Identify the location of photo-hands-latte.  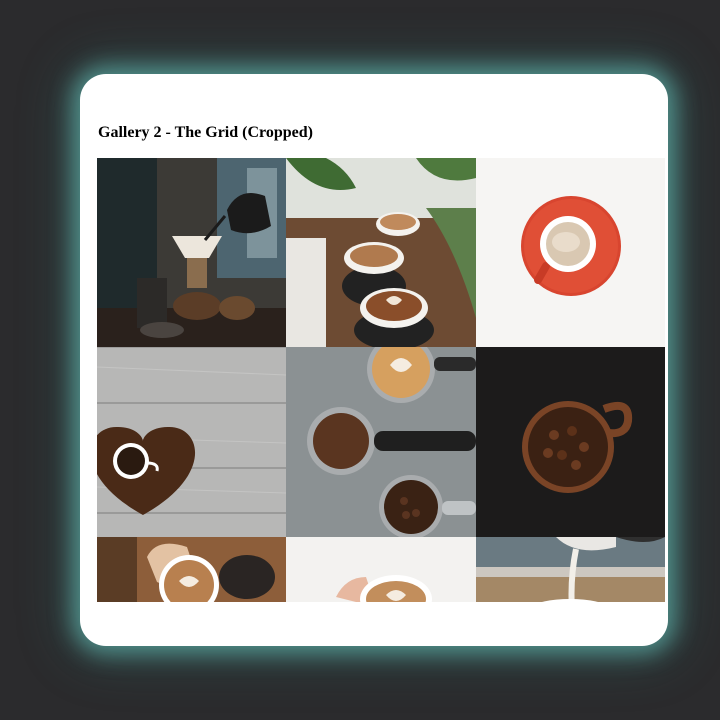
(191, 569).